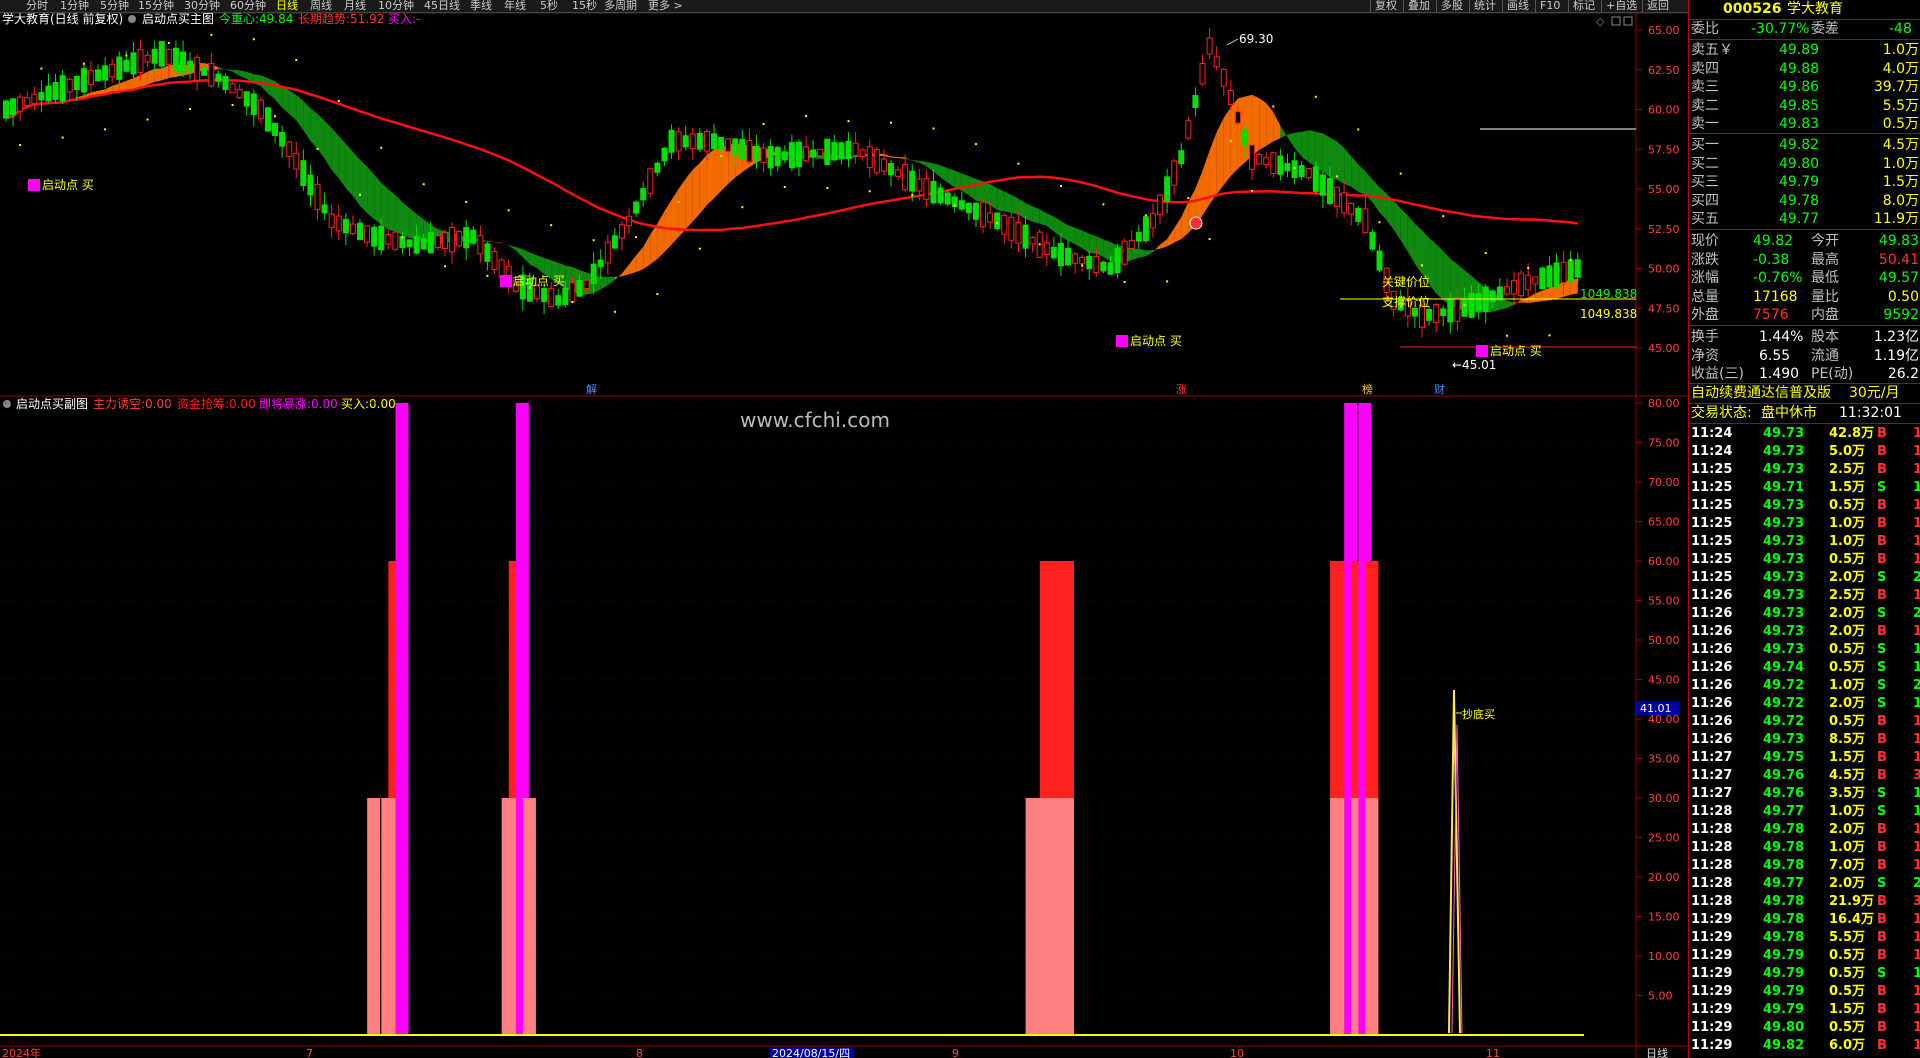 The image size is (1920, 1058). What do you see at coordinates (1804, 920) in the screenshot?
I see `tick-row: 11:29 49.78 16.4万B 1` at bounding box center [1804, 920].